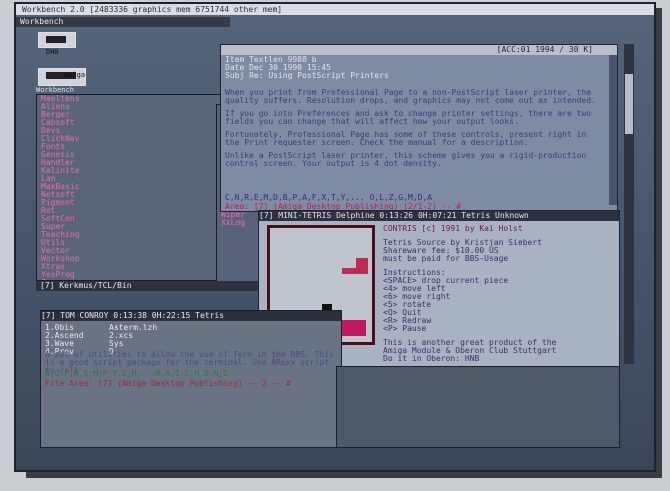 Image resolution: width=670 pixels, height=491 pixels. I want to click on drawer-list-item: Genesis, so click(132, 155).